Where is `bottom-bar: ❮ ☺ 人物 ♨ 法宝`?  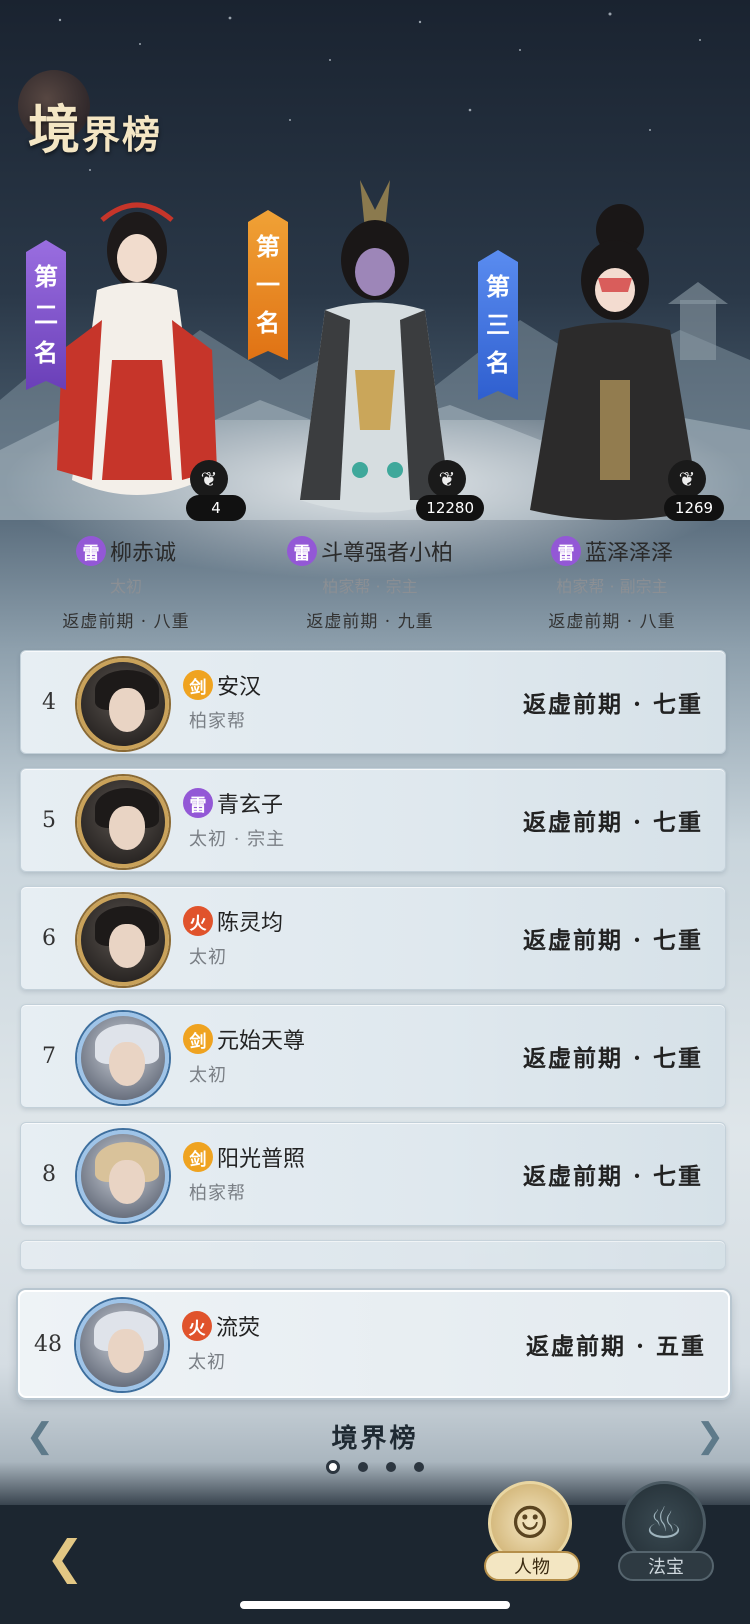 bottom-bar: ❮ ☺ 人物 ♨ 法宝 is located at coordinates (375, 1552).